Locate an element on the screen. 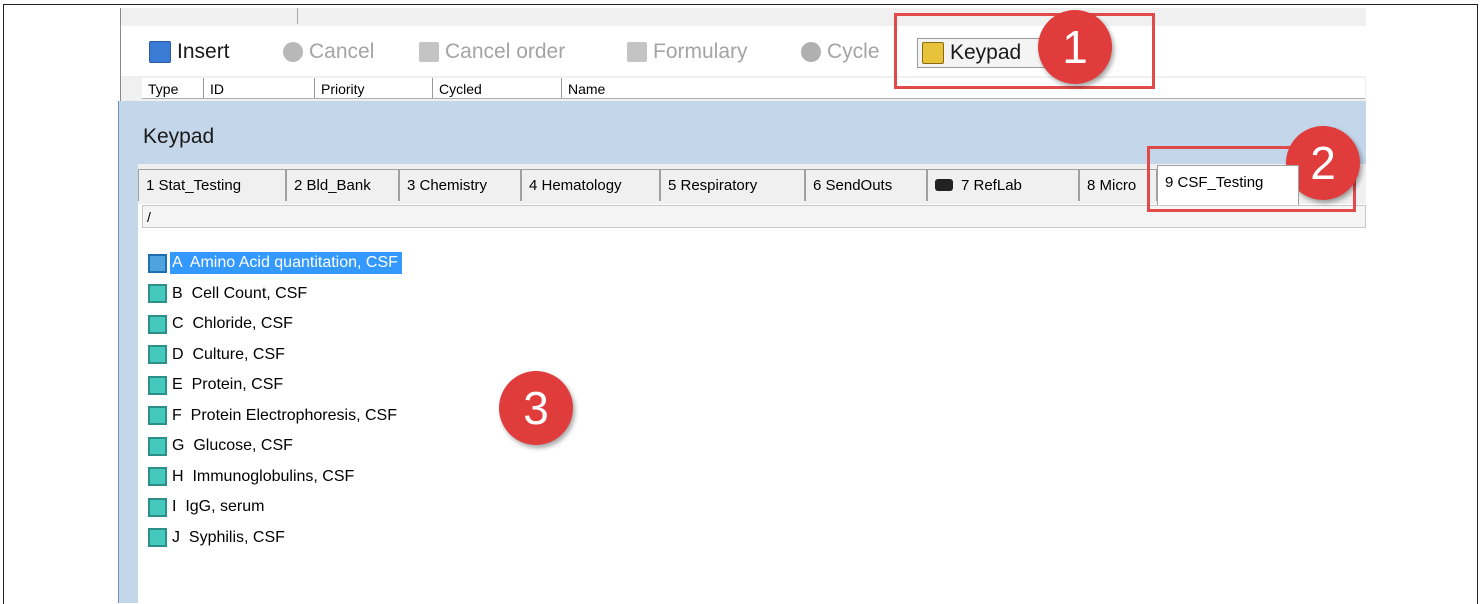  tab-bld-bank: 2 Bld_Bank is located at coordinates (342, 185).